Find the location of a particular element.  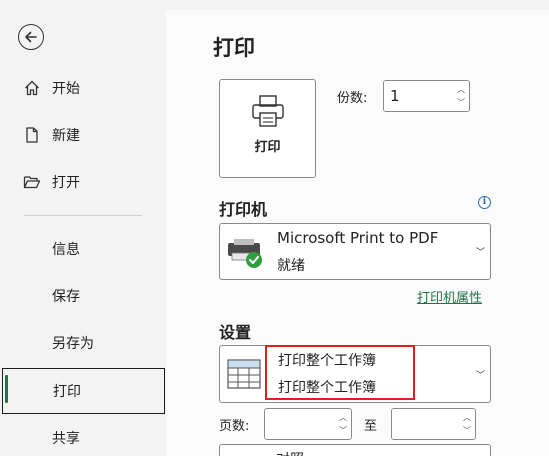

printer-icon is located at coordinates (268, 113).